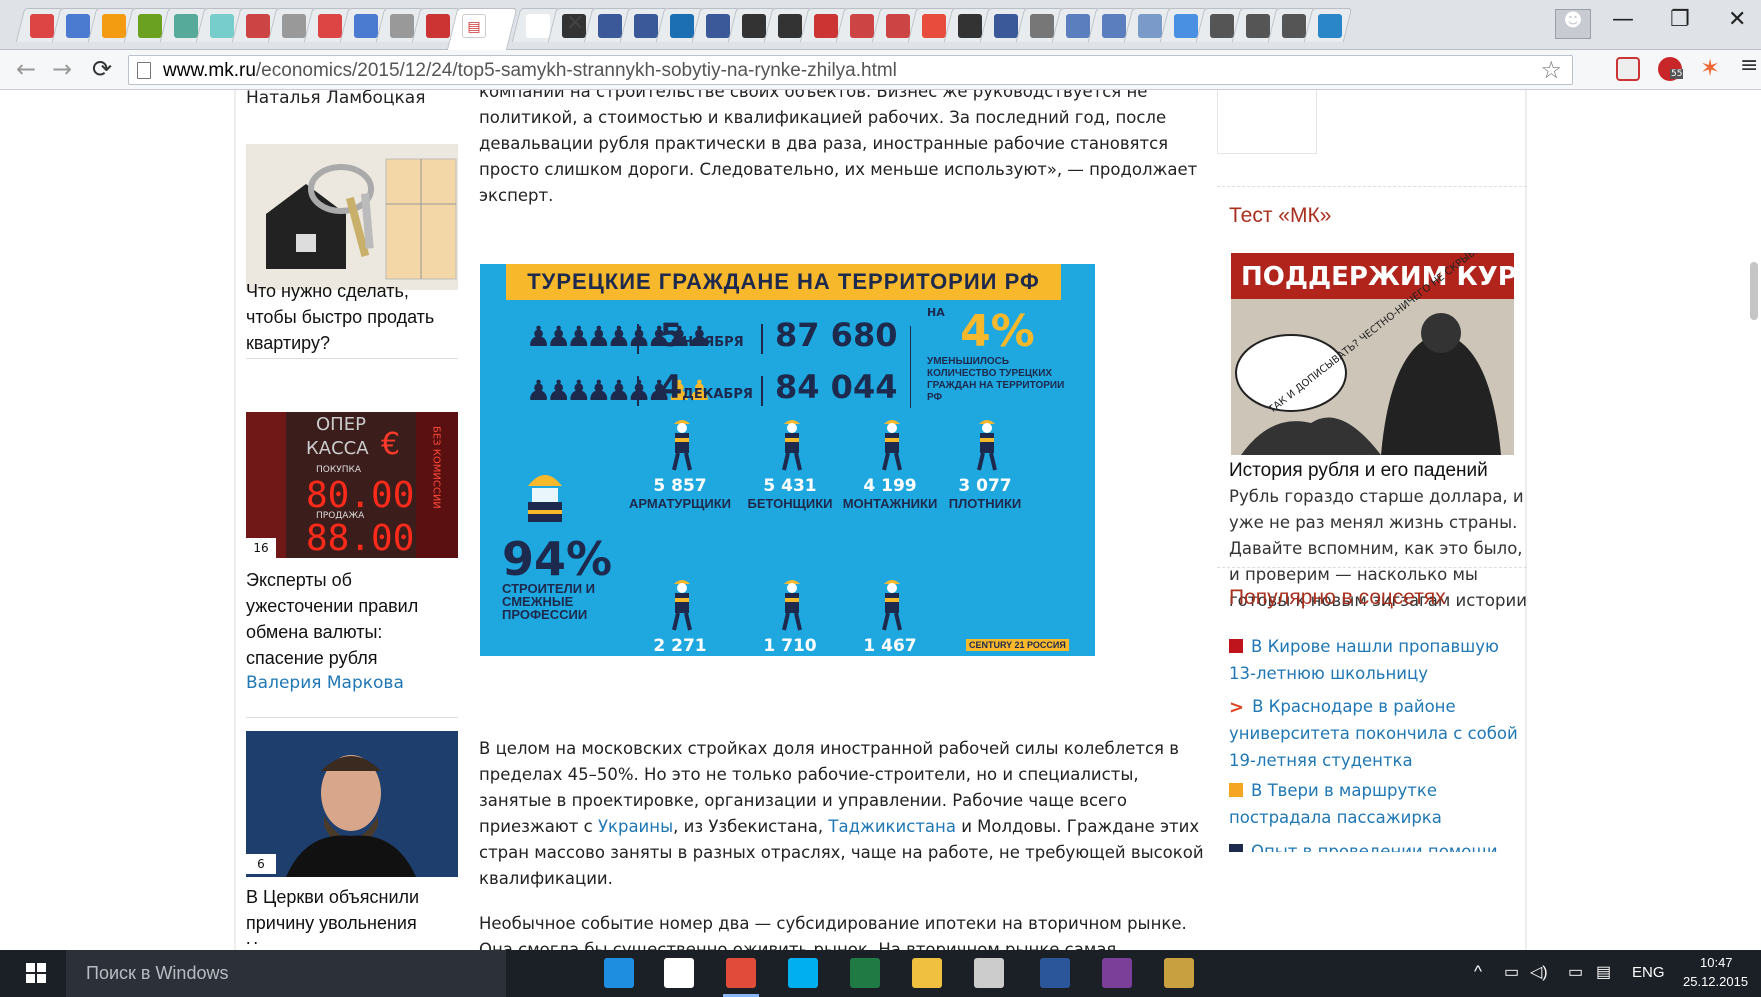 This screenshot has width=1761, height=997. What do you see at coordinates (1603, 972) in the screenshot?
I see `notifications-icon: ▤` at bounding box center [1603, 972].